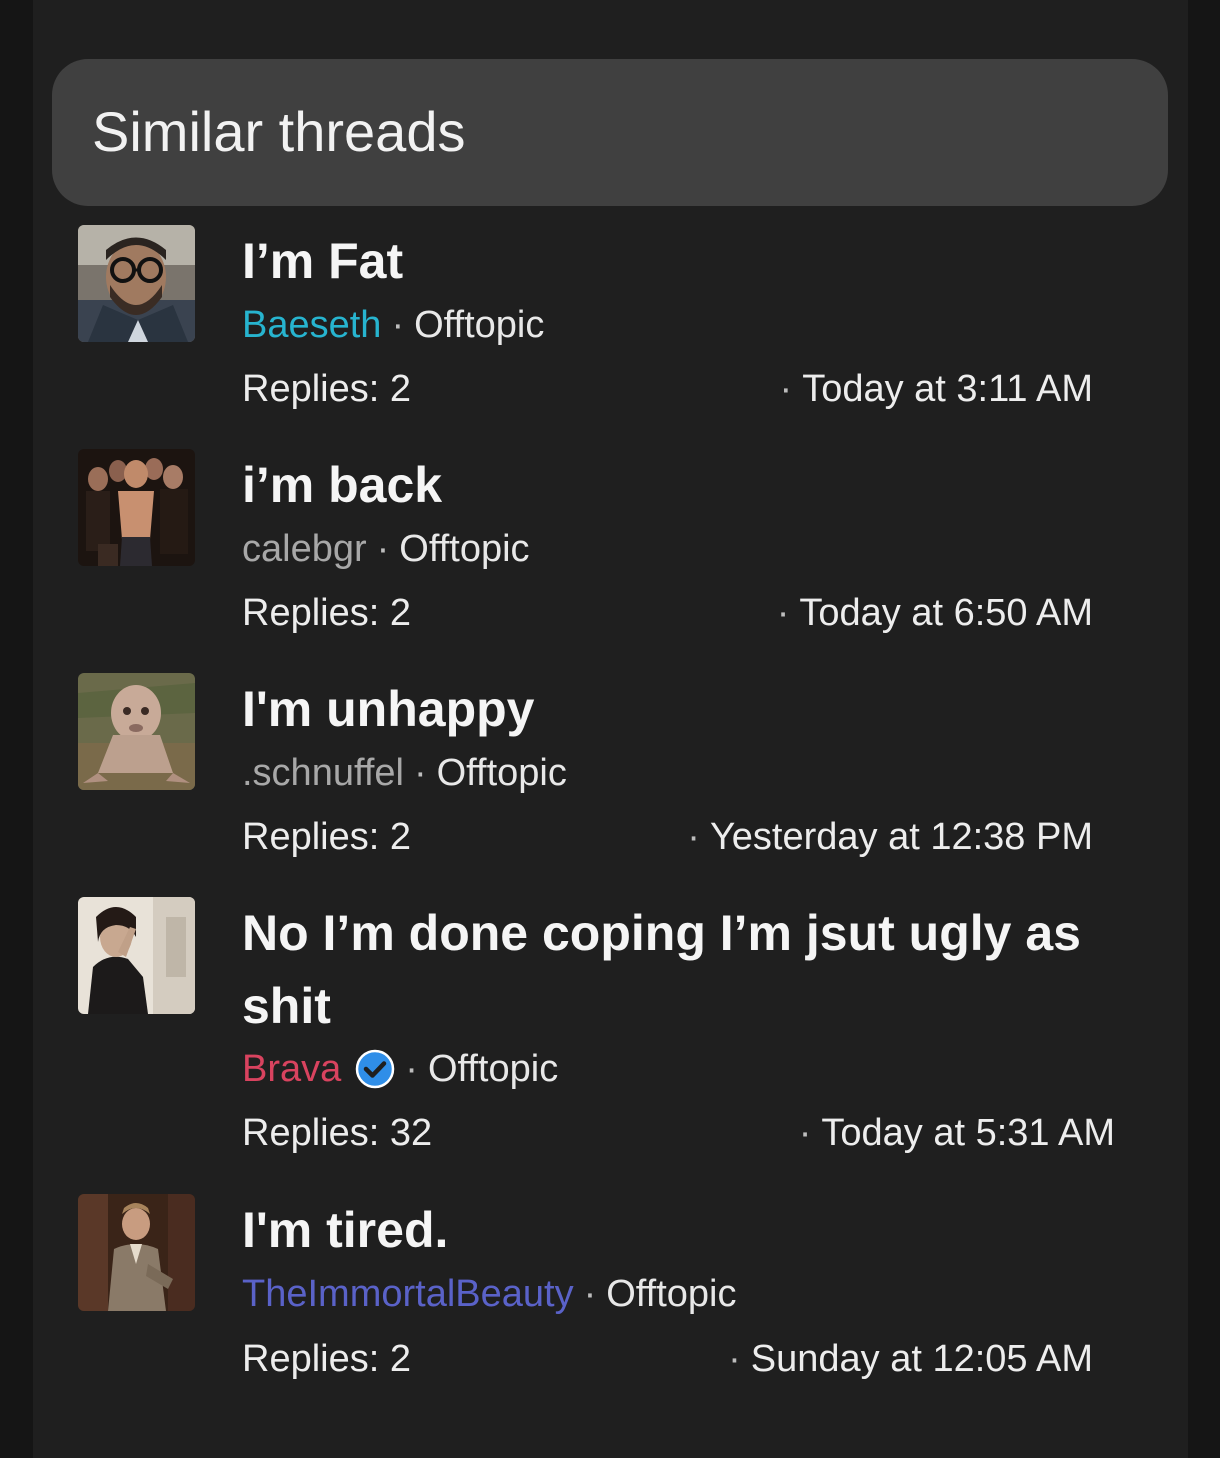 Image resolution: width=1220 pixels, height=1458 pixels. I want to click on section-title: Similar threads, so click(279, 131).